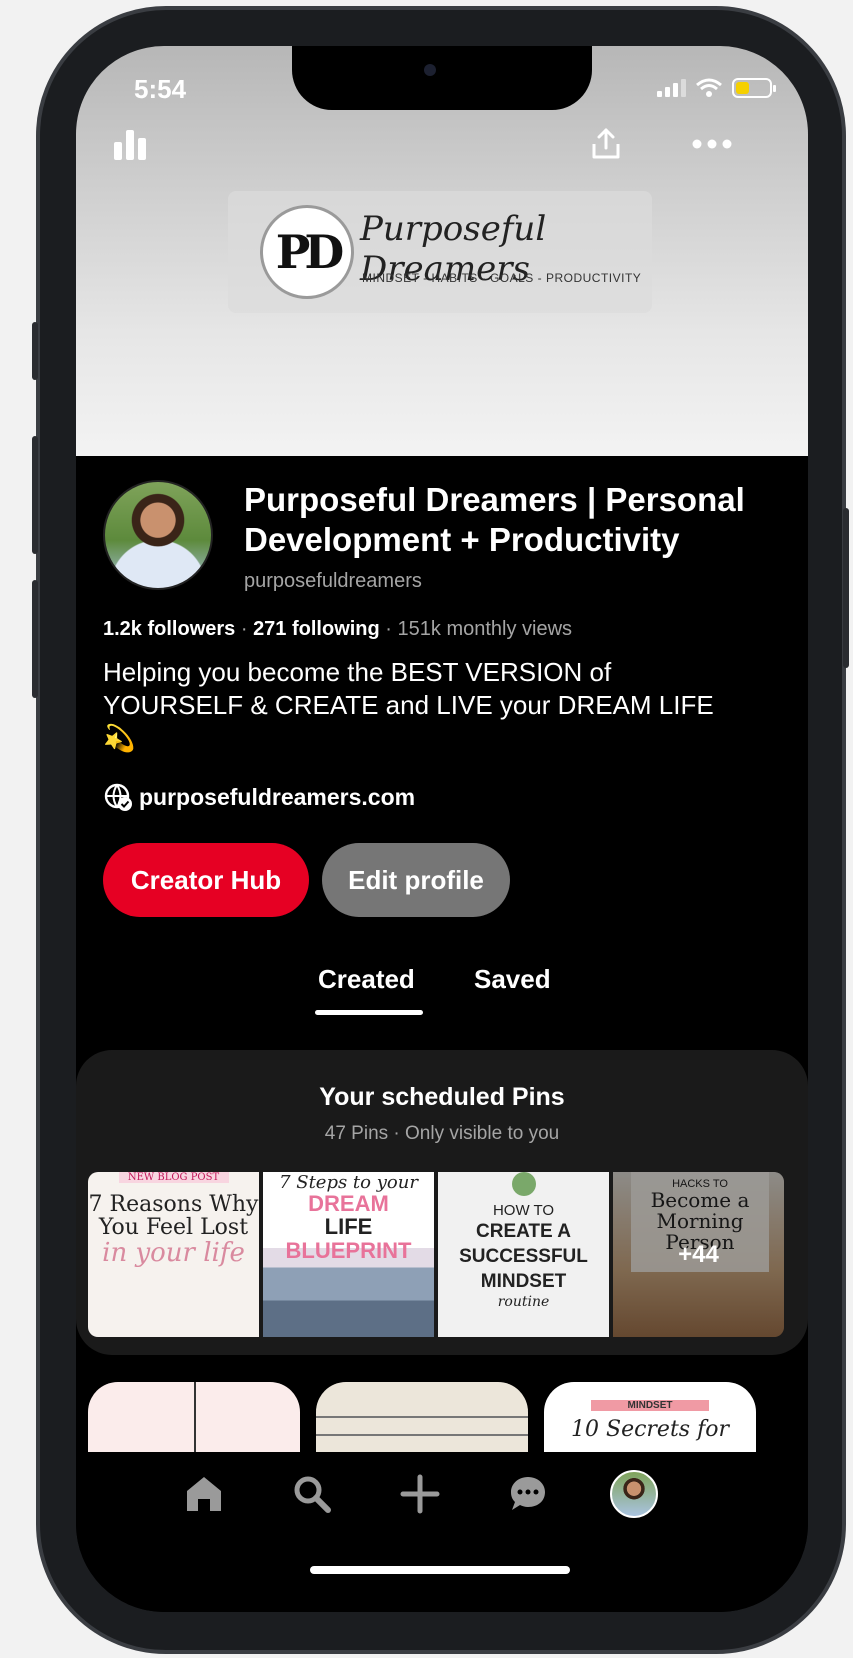 This screenshot has width=853, height=1658. Describe the element at coordinates (523, 1210) in the screenshot. I see `thumb-text: HOW TO` at that location.